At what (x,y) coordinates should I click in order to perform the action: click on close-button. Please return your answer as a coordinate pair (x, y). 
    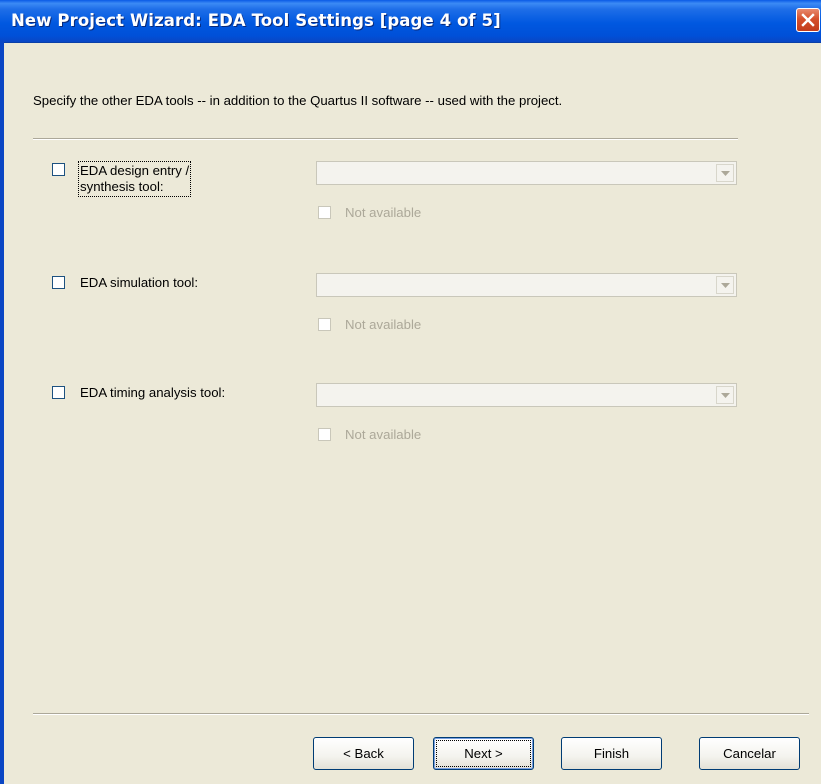
    Looking at the image, I should click on (808, 20).